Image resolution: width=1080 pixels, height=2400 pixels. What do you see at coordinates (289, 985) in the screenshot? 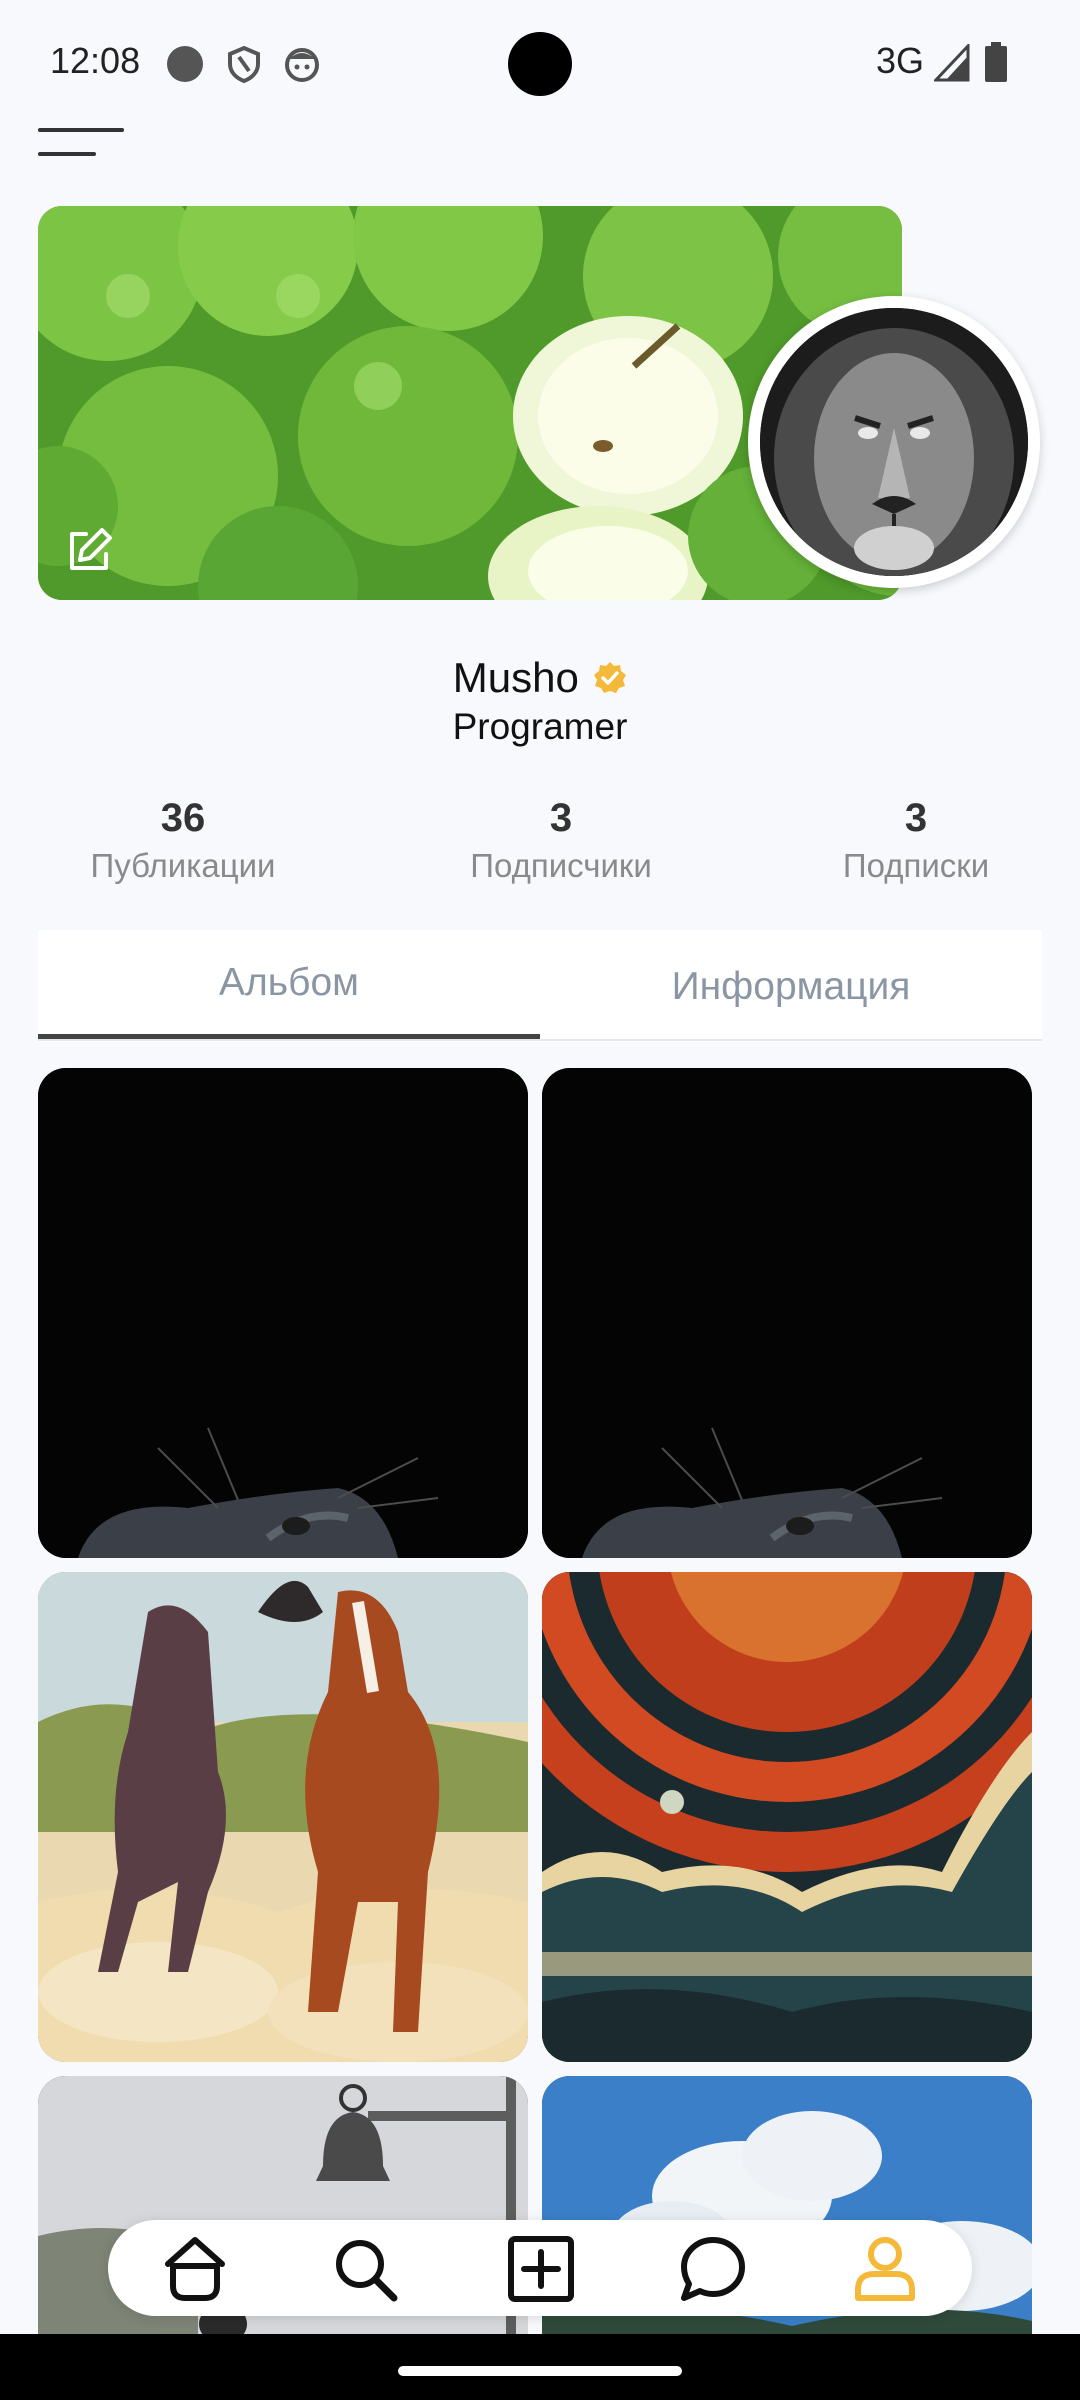
I see `tab-album: Альбом` at bounding box center [289, 985].